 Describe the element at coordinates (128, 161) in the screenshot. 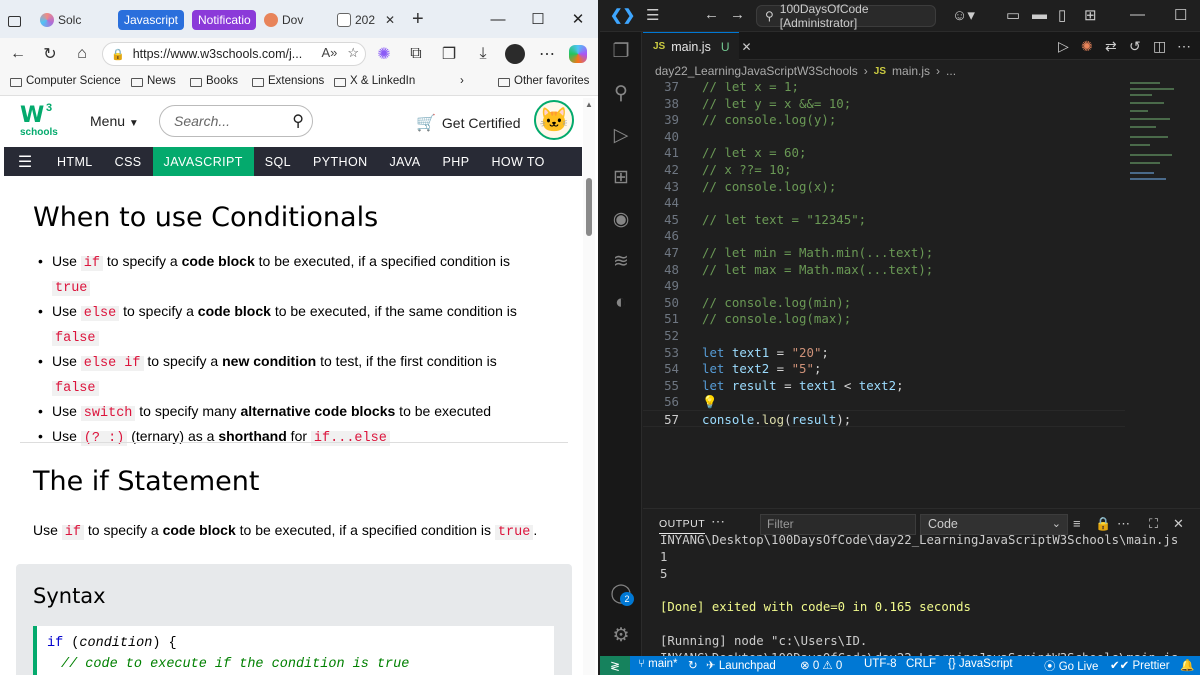

I see `nav-css: CSS` at that location.